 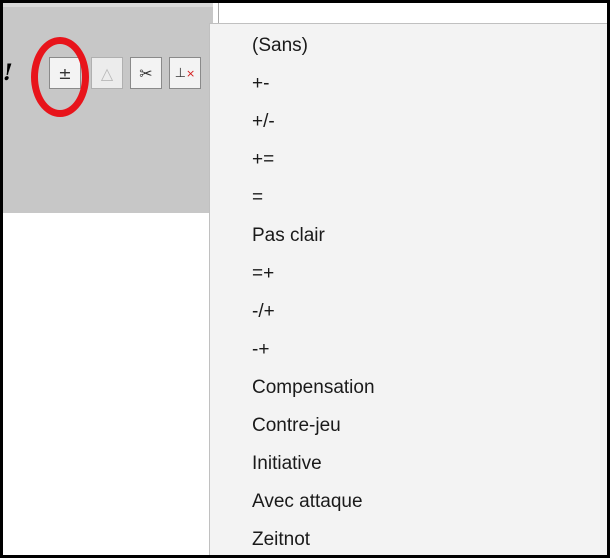 What do you see at coordinates (257, 198) in the screenshot?
I see `menu-item-equal: =` at bounding box center [257, 198].